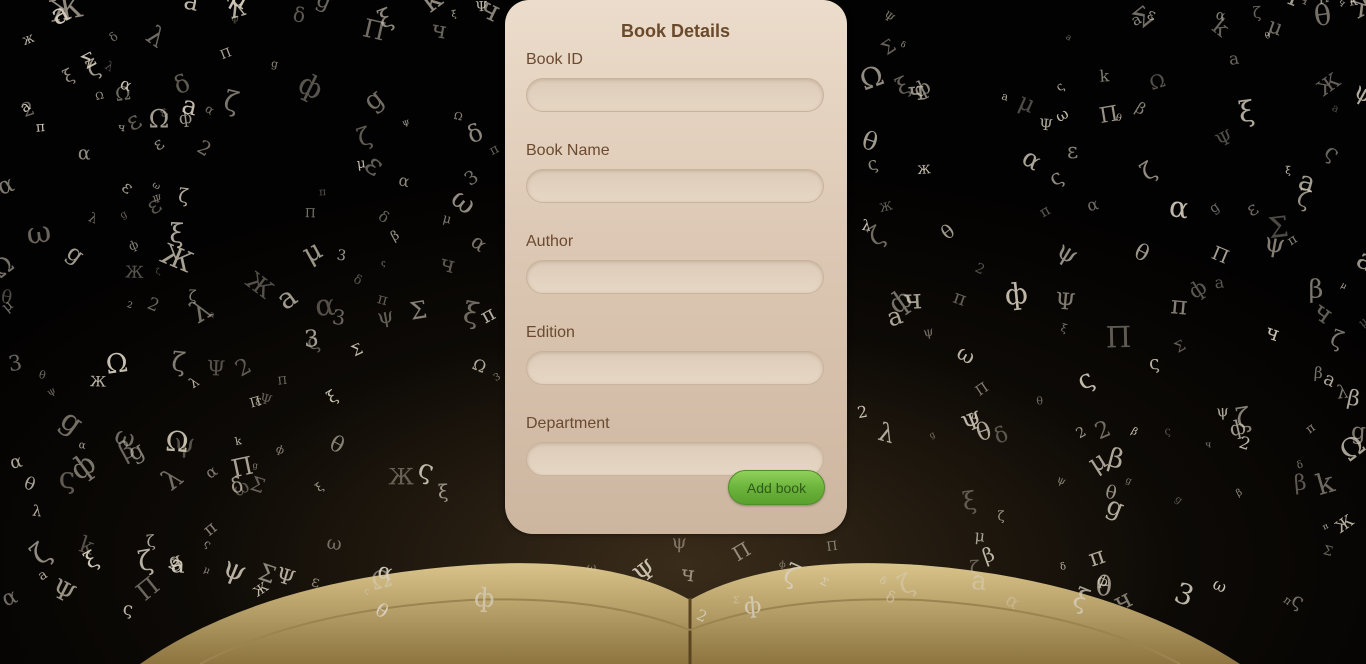 Image resolution: width=1366 pixels, height=664 pixels. Describe the element at coordinates (1358, 432) in the screenshot. I see `background-glyph: g` at that location.